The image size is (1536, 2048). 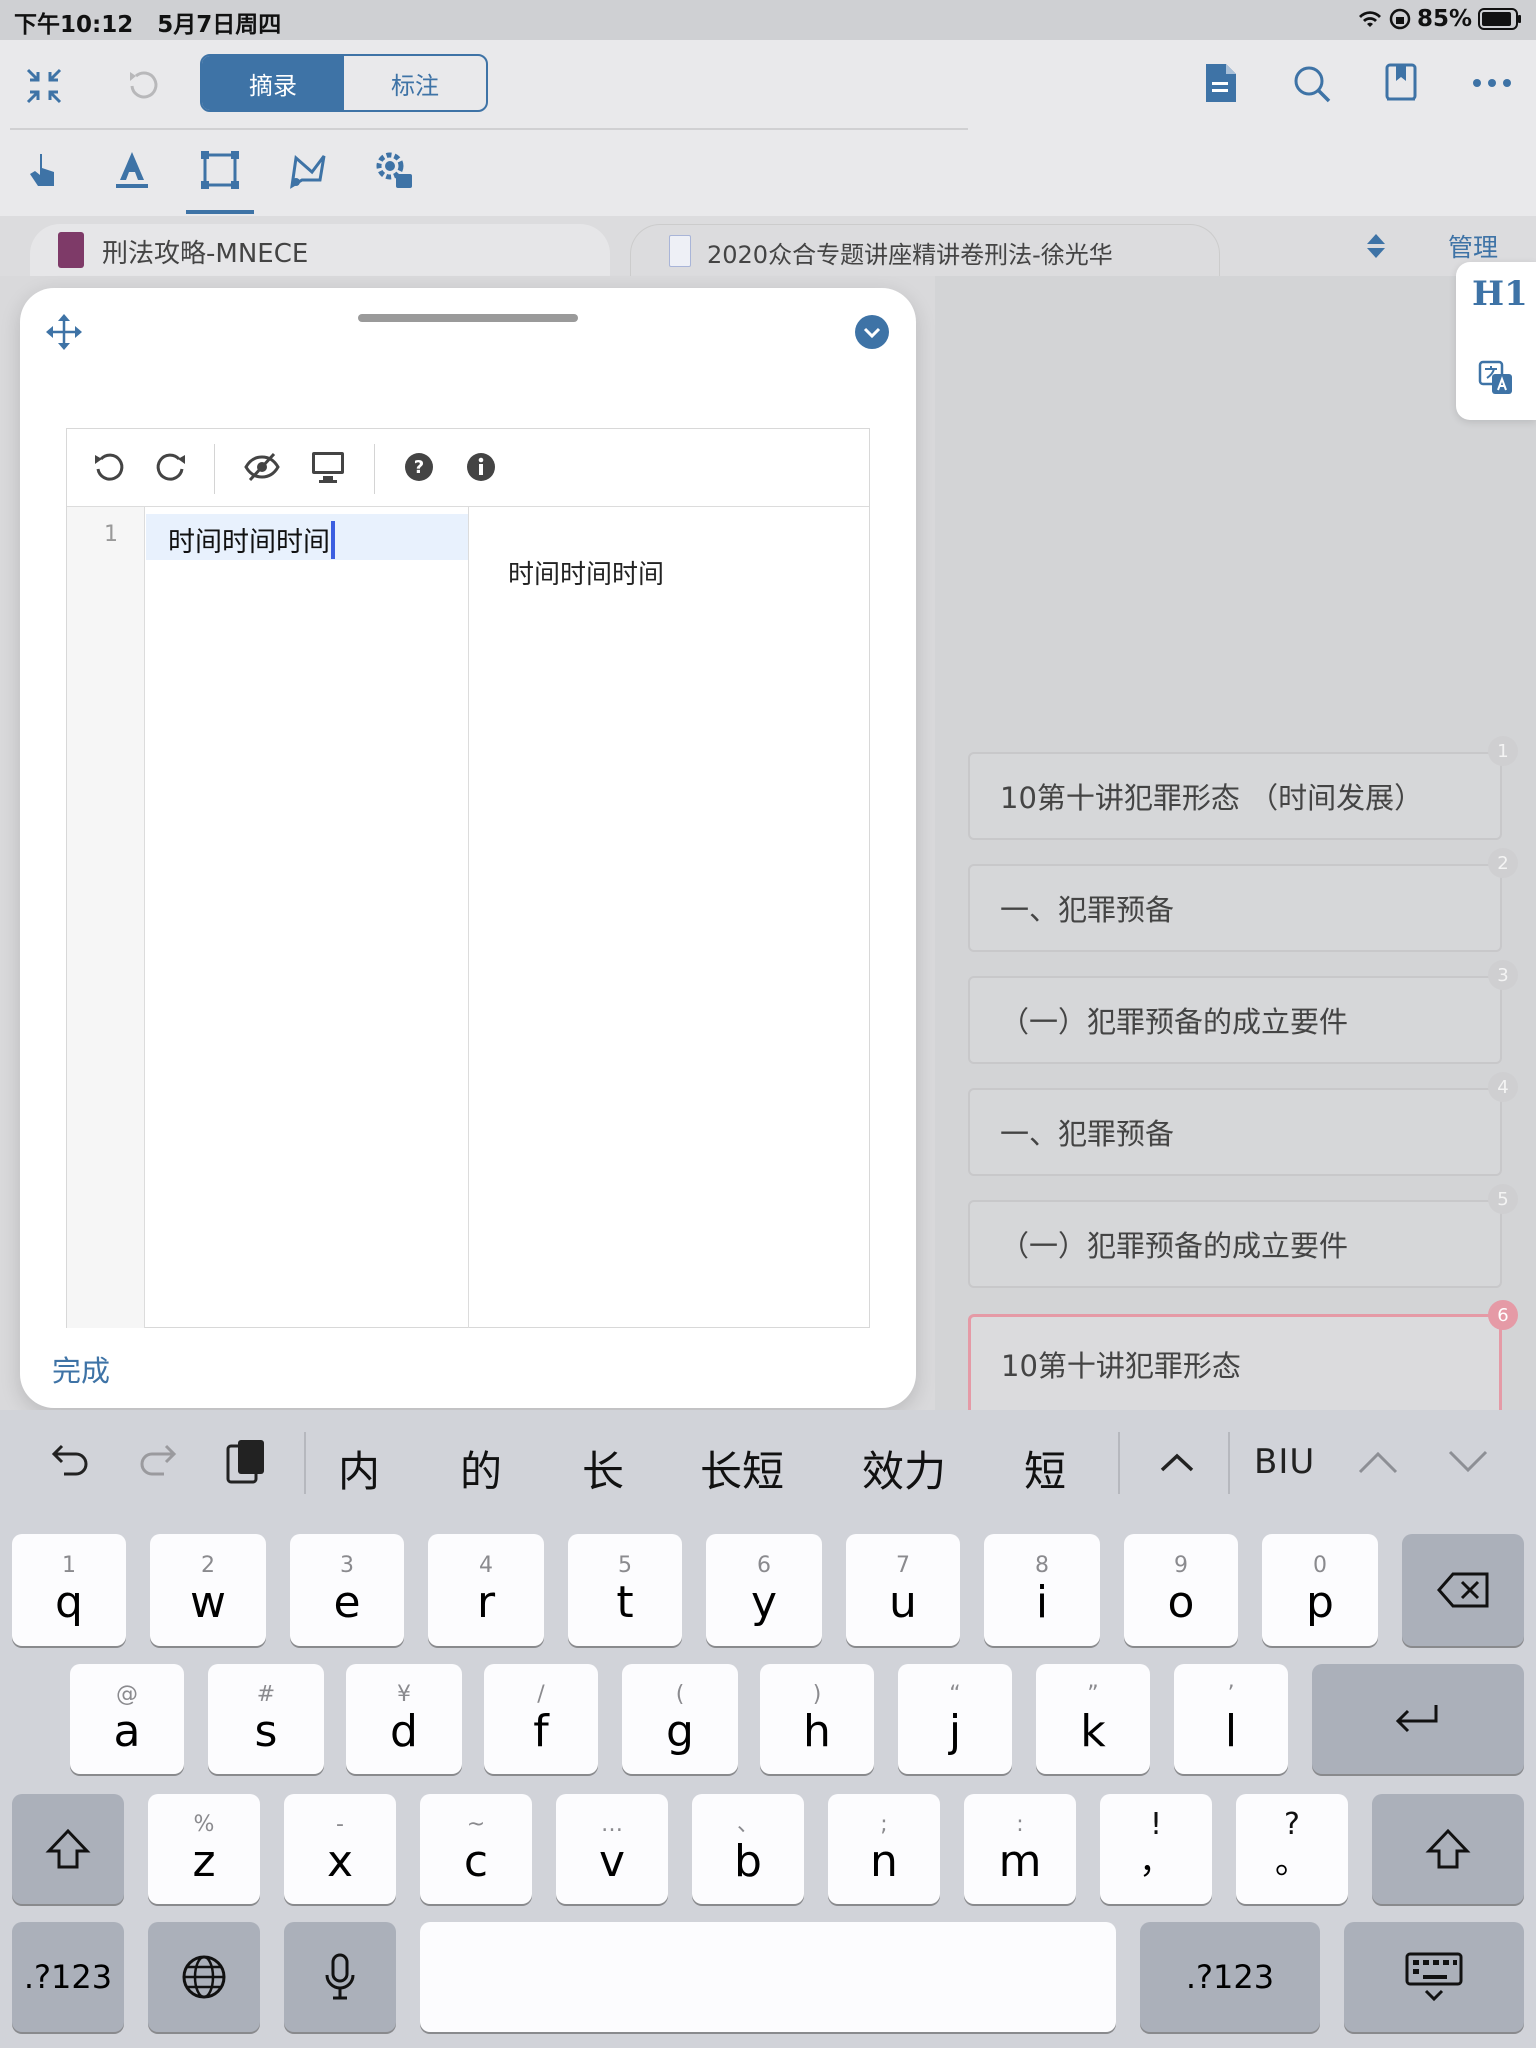 I want to click on key-p: 0p, so click(x=1320, y=1590).